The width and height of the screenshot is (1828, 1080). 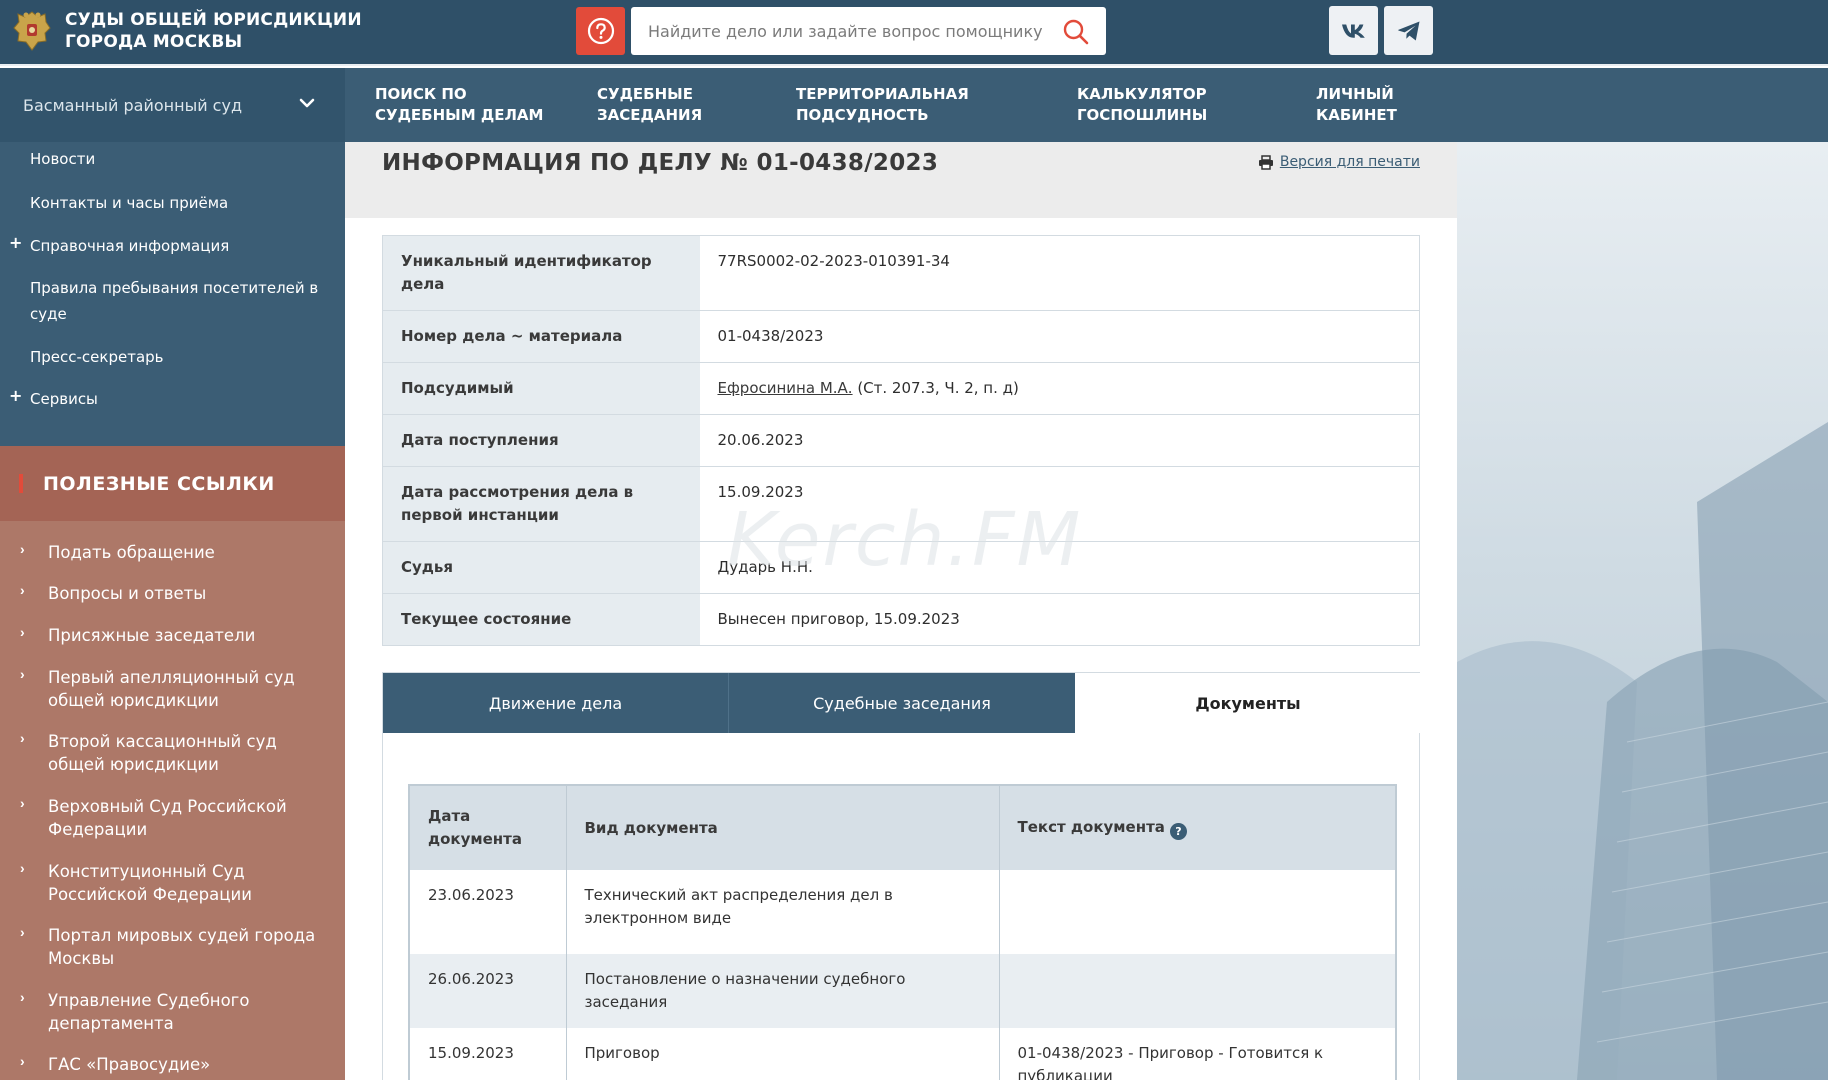 What do you see at coordinates (556, 703) in the screenshot?
I see `tab-case-movement: Движение дела` at bounding box center [556, 703].